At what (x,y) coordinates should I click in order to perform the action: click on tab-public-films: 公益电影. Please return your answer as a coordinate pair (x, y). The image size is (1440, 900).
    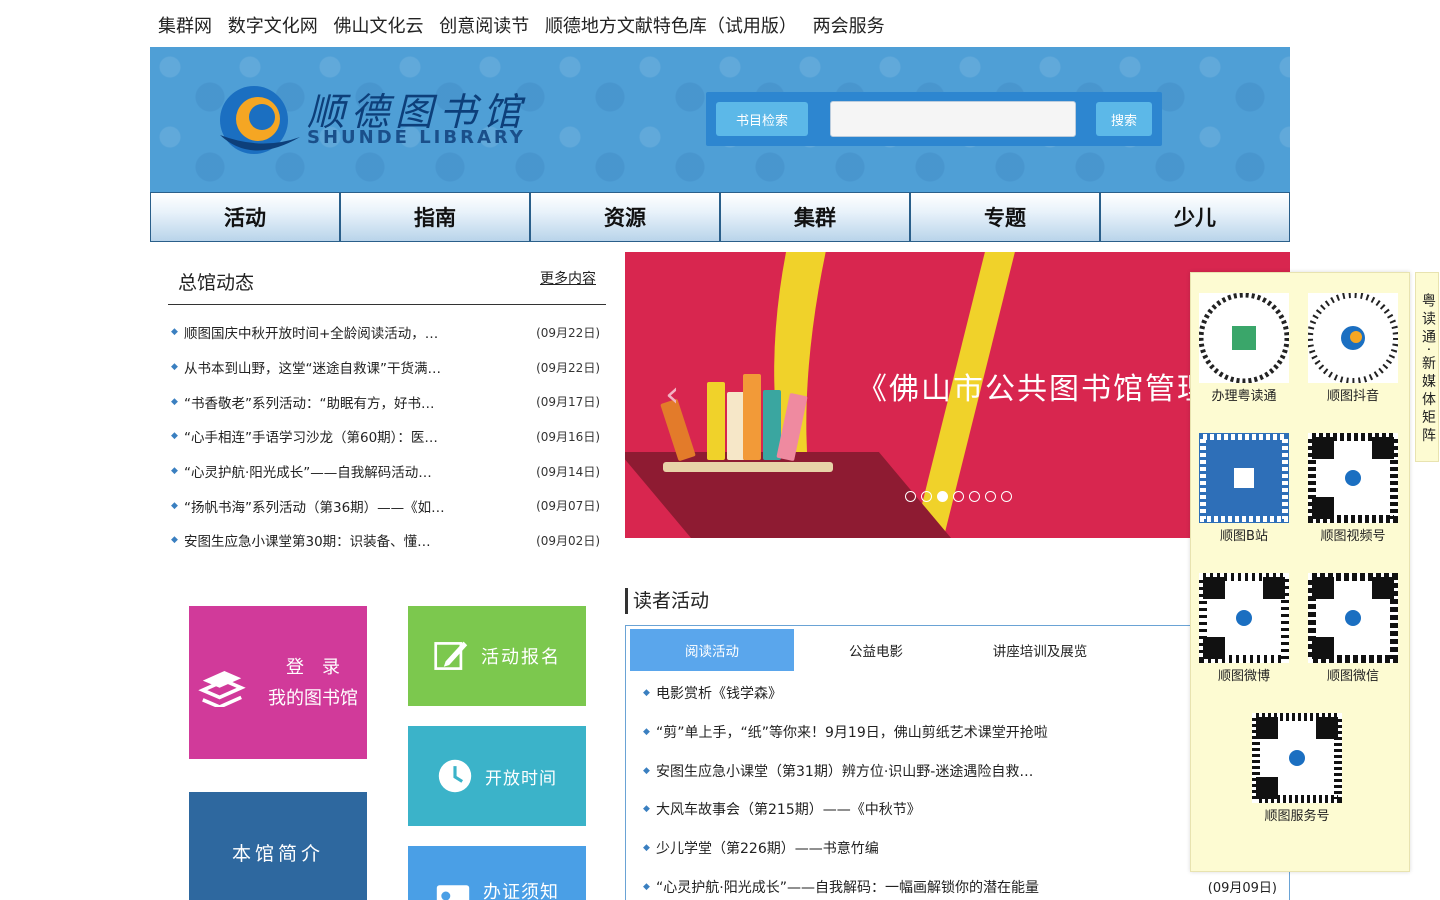
    Looking at the image, I should click on (876, 650).